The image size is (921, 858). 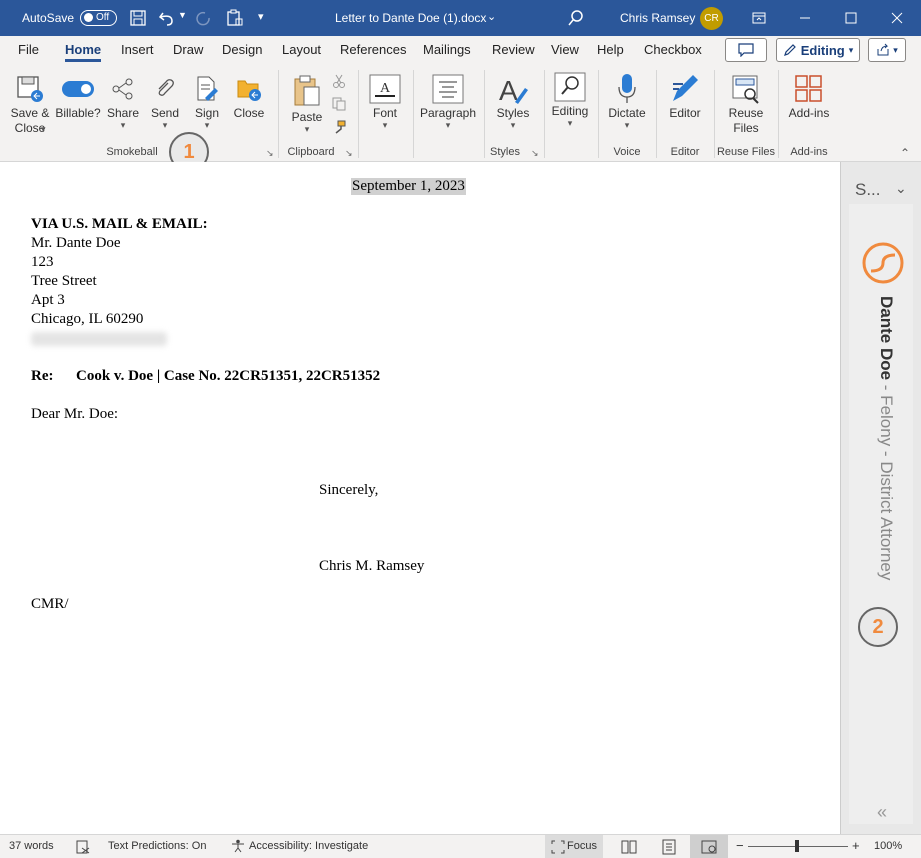 What do you see at coordinates (746, 152) in the screenshot?
I see `reuse-files-group-label: Reuse Files` at bounding box center [746, 152].